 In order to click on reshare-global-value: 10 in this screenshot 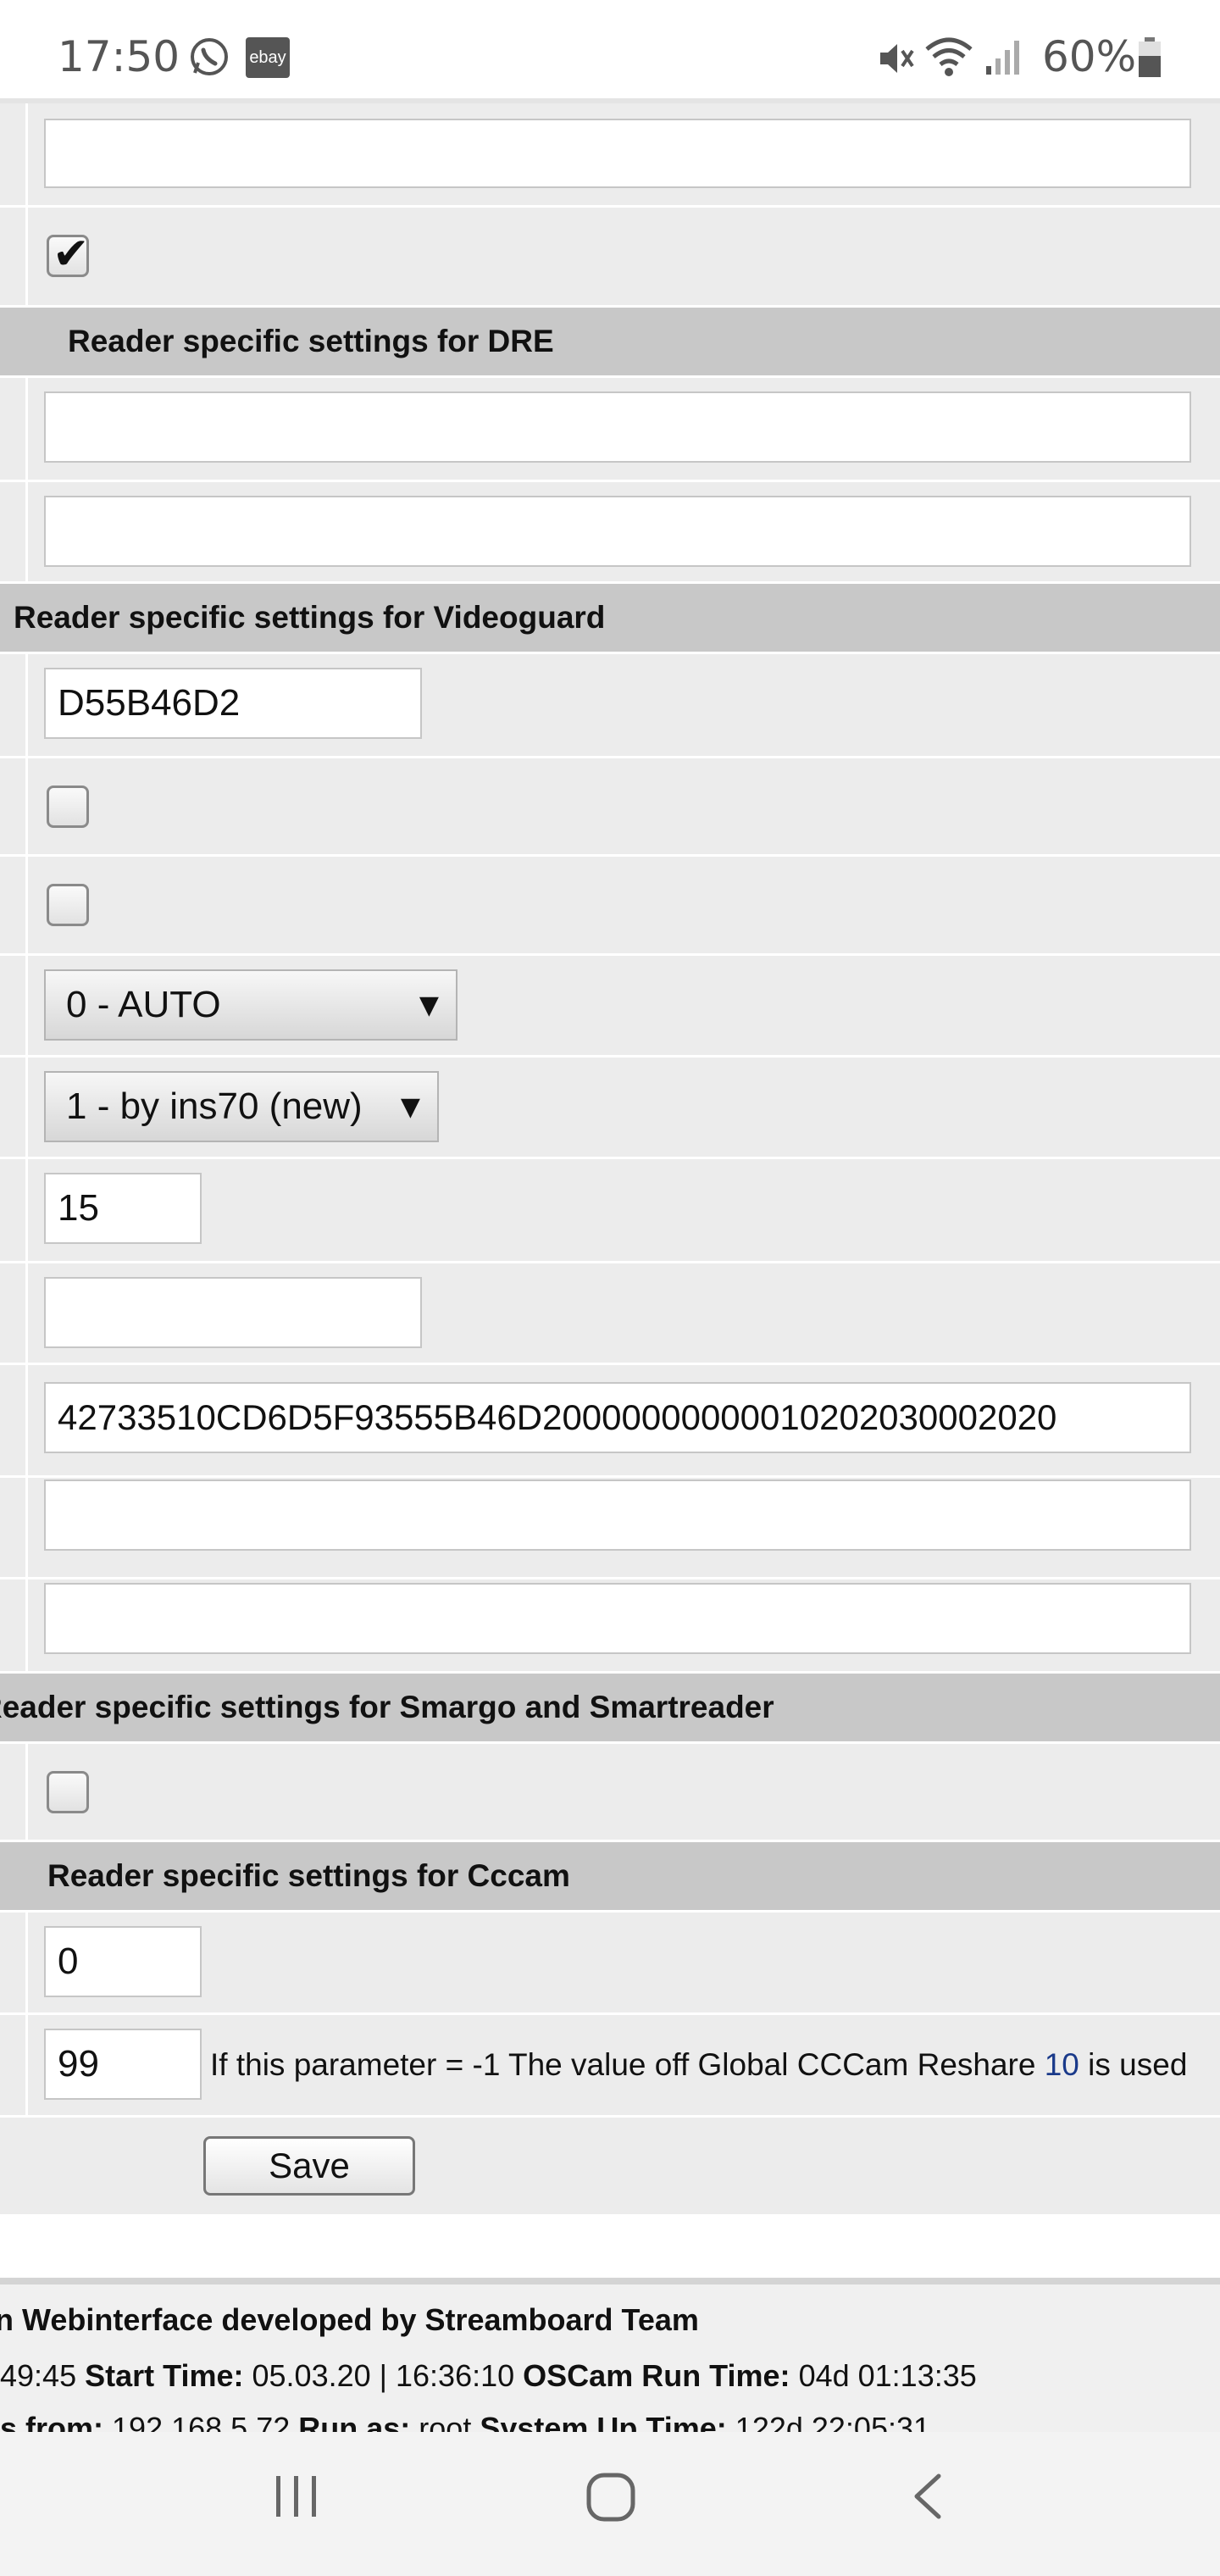, I will do `click(1061, 2064)`.